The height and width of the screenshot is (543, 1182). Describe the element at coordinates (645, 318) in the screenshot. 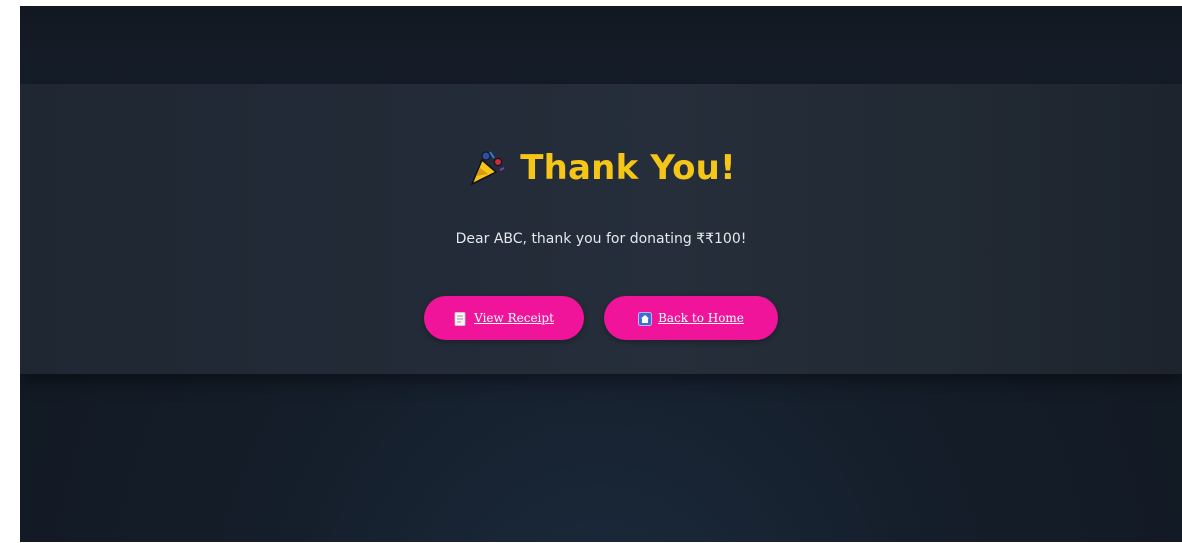

I see `home-icon` at that location.